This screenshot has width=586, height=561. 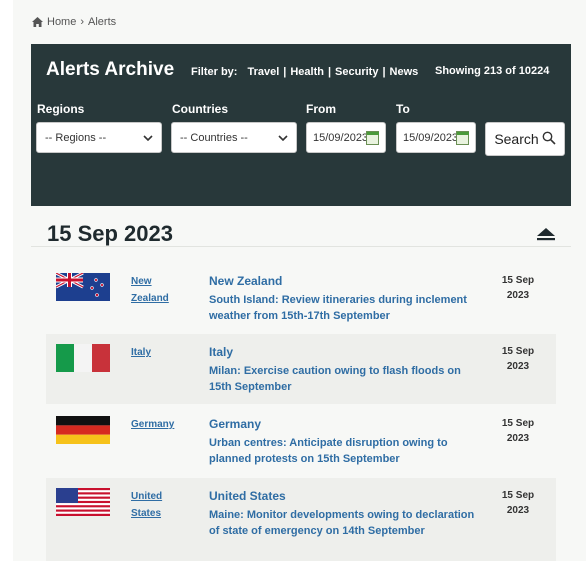 I want to click on germany-flag-icon, so click(x=83, y=430).